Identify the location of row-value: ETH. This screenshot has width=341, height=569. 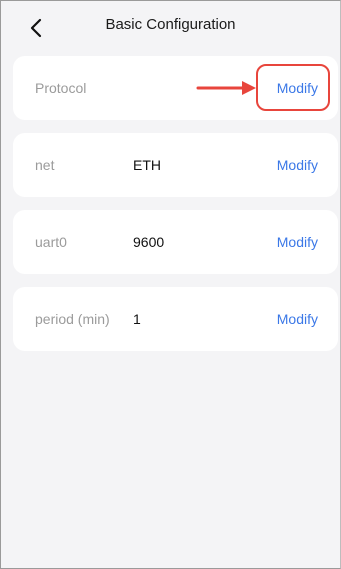
(147, 165).